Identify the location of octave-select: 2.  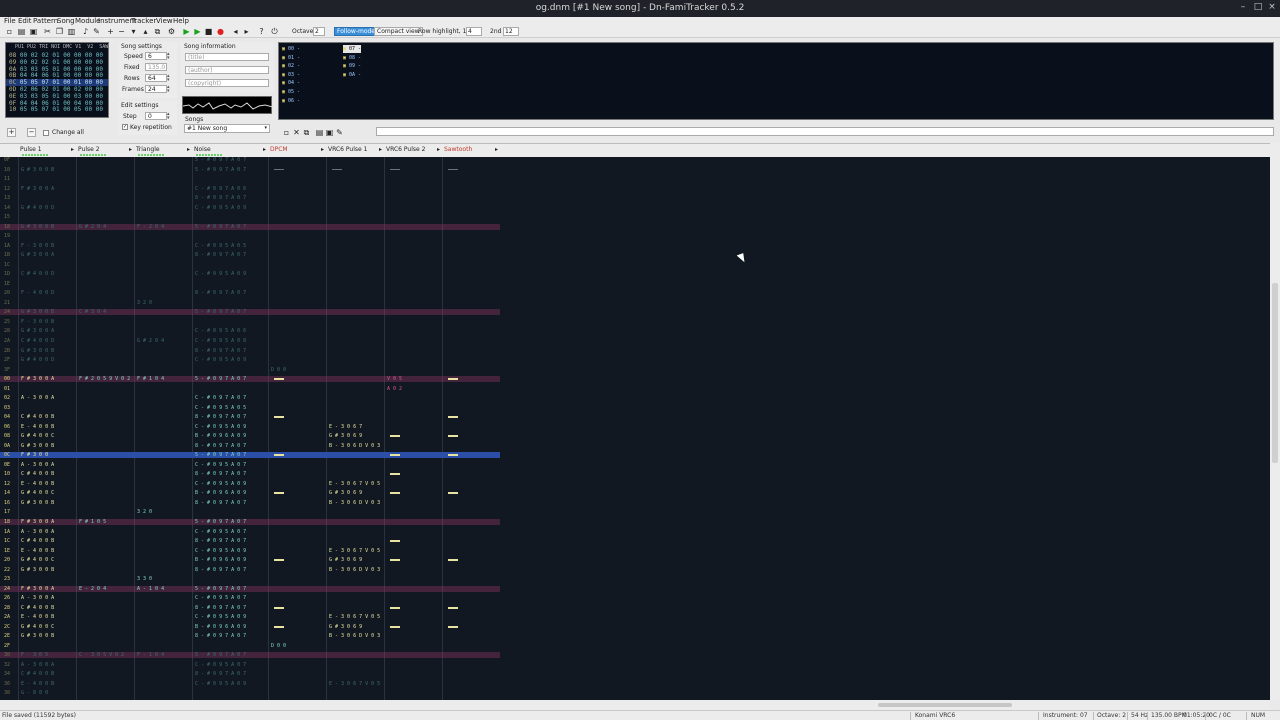
(319, 31).